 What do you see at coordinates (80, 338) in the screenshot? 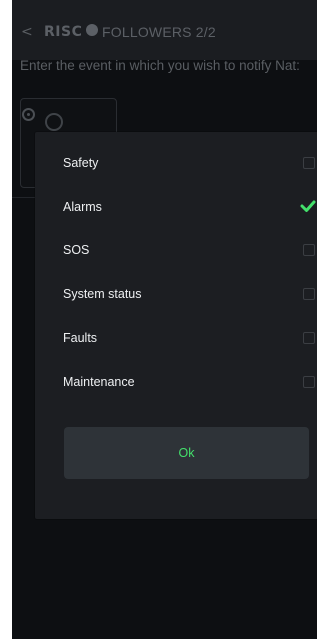
I see `event-item-label: Faults` at bounding box center [80, 338].